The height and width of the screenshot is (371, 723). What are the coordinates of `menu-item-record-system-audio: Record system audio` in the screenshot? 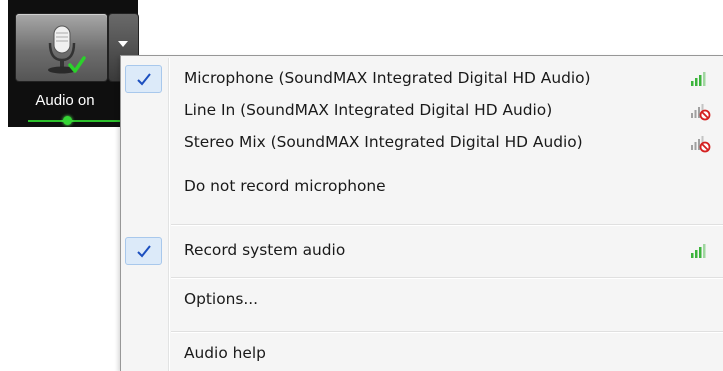 It's located at (423, 251).